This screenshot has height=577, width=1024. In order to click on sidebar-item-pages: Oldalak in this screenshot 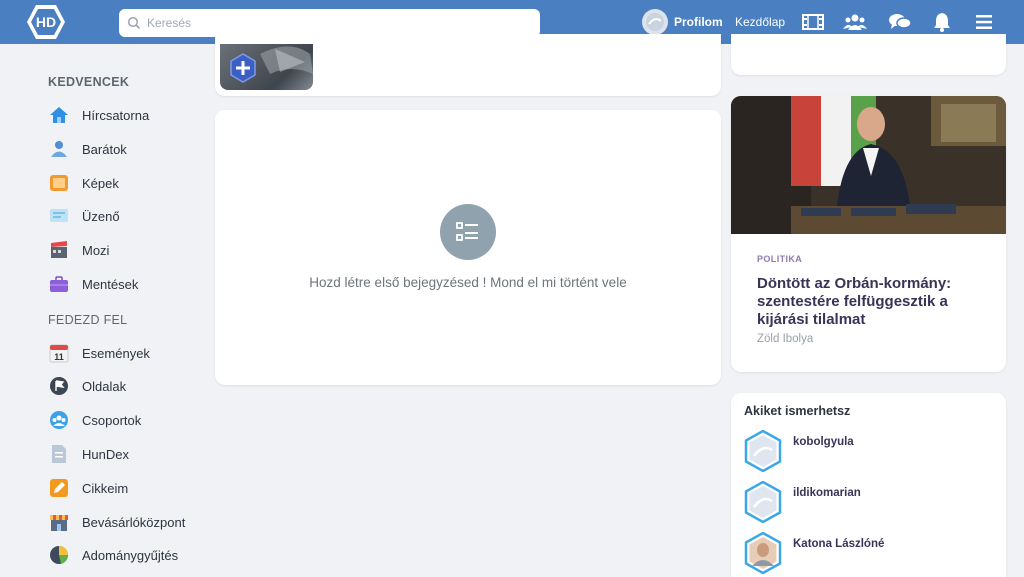, I will do `click(128, 386)`.